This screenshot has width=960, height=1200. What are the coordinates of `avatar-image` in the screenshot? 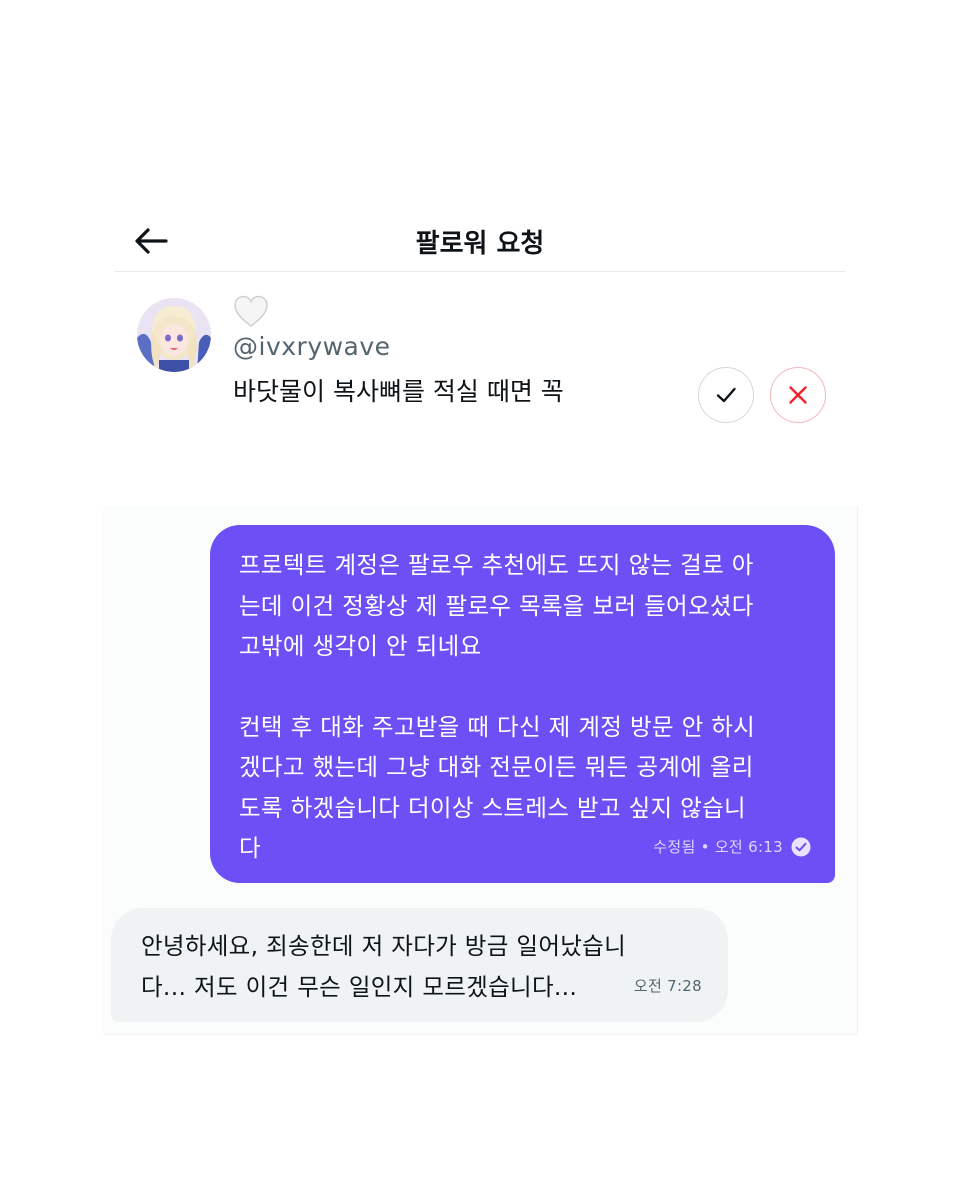 It's located at (174, 335).